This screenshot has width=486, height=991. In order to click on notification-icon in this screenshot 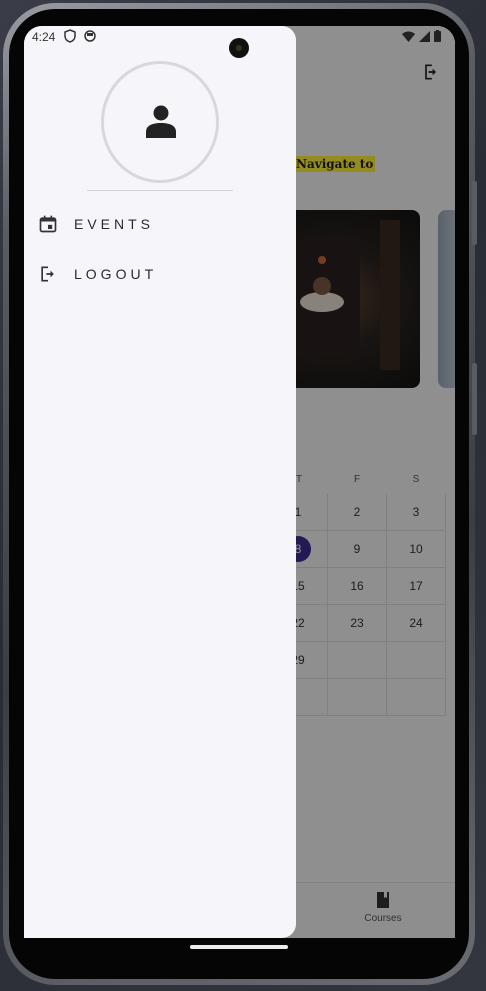, I will do `click(90, 36)`.